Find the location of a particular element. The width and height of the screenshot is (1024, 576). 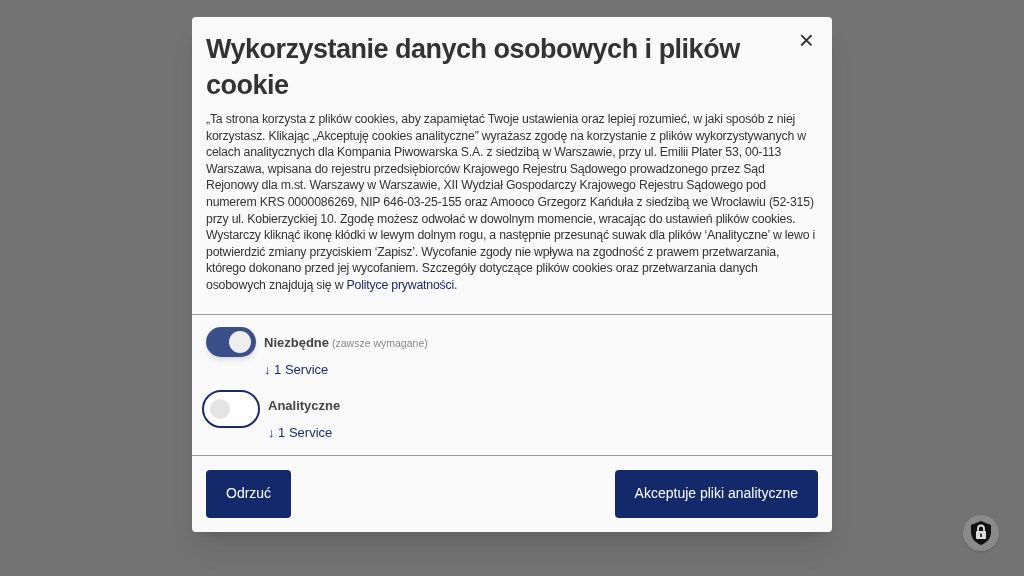

shield-lock-icon is located at coordinates (981, 533).